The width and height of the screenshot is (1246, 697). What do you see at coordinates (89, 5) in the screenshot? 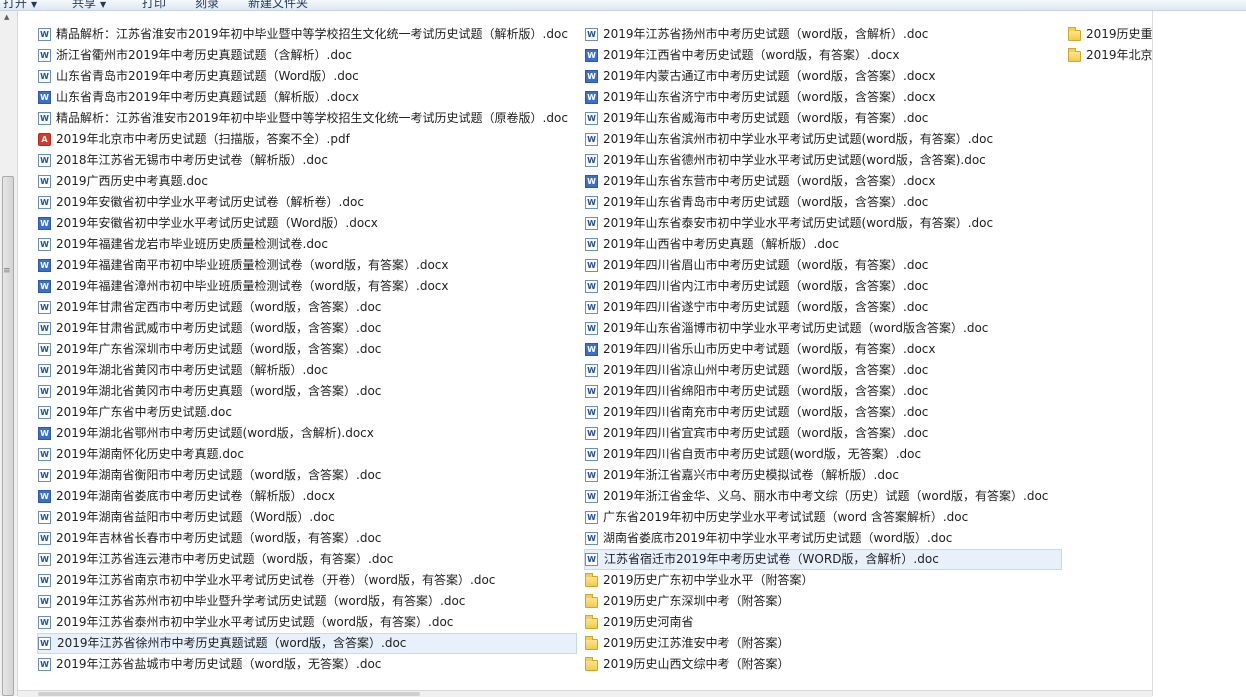
I see `share-menu-button: 共享 ▼` at bounding box center [89, 5].